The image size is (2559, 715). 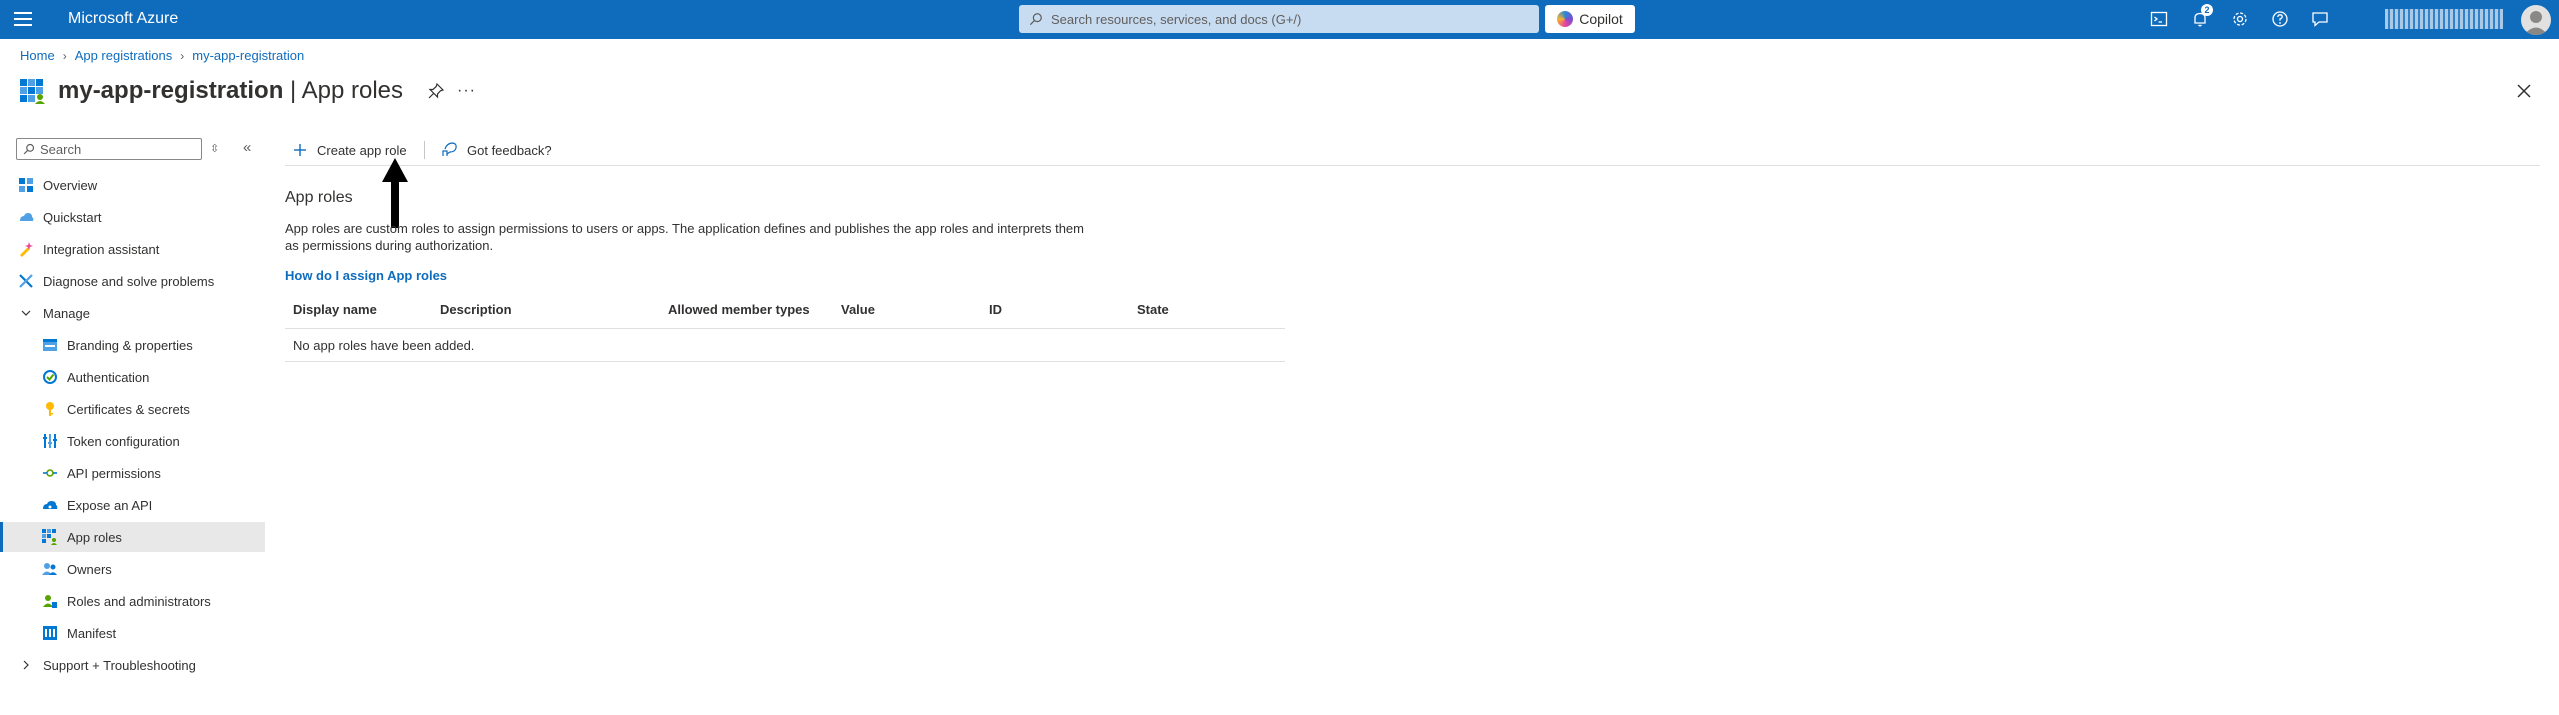 What do you see at coordinates (50, 601) in the screenshot?
I see `roles-icon` at bounding box center [50, 601].